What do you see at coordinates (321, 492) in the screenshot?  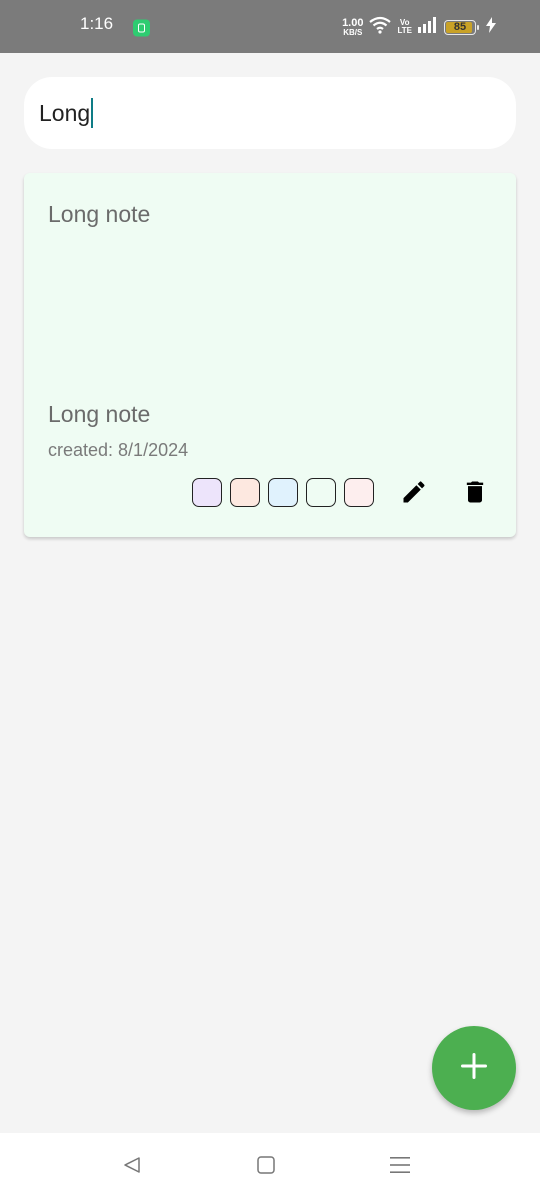 I see `color-swatch-green` at bounding box center [321, 492].